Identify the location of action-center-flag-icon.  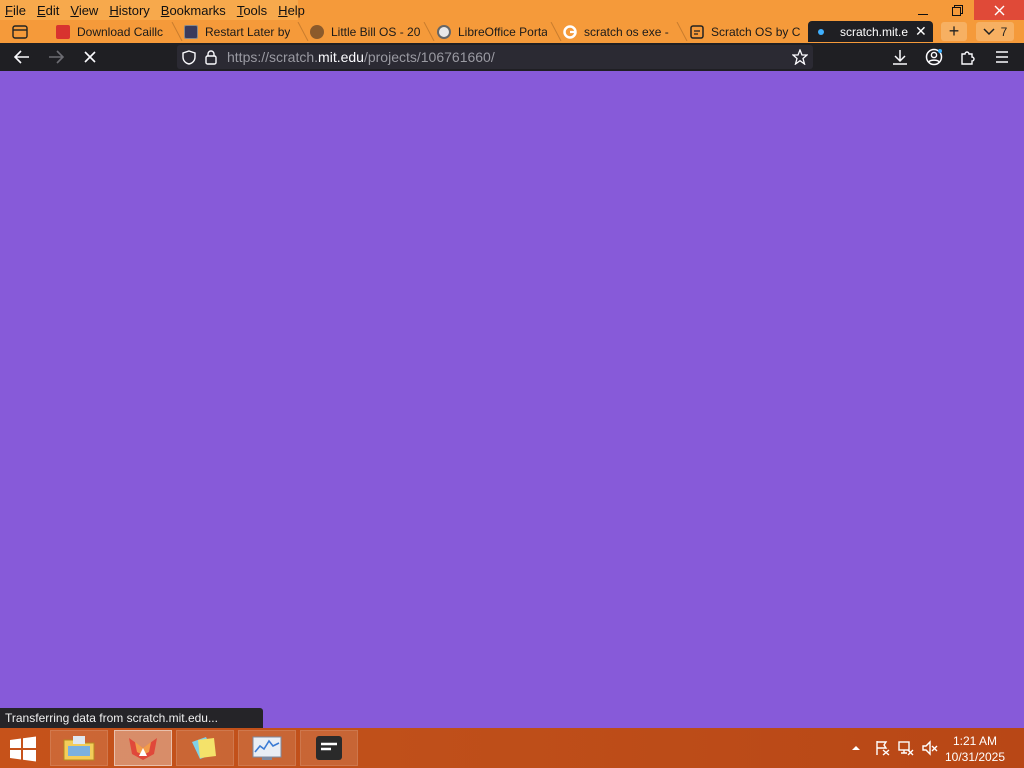
(882, 748).